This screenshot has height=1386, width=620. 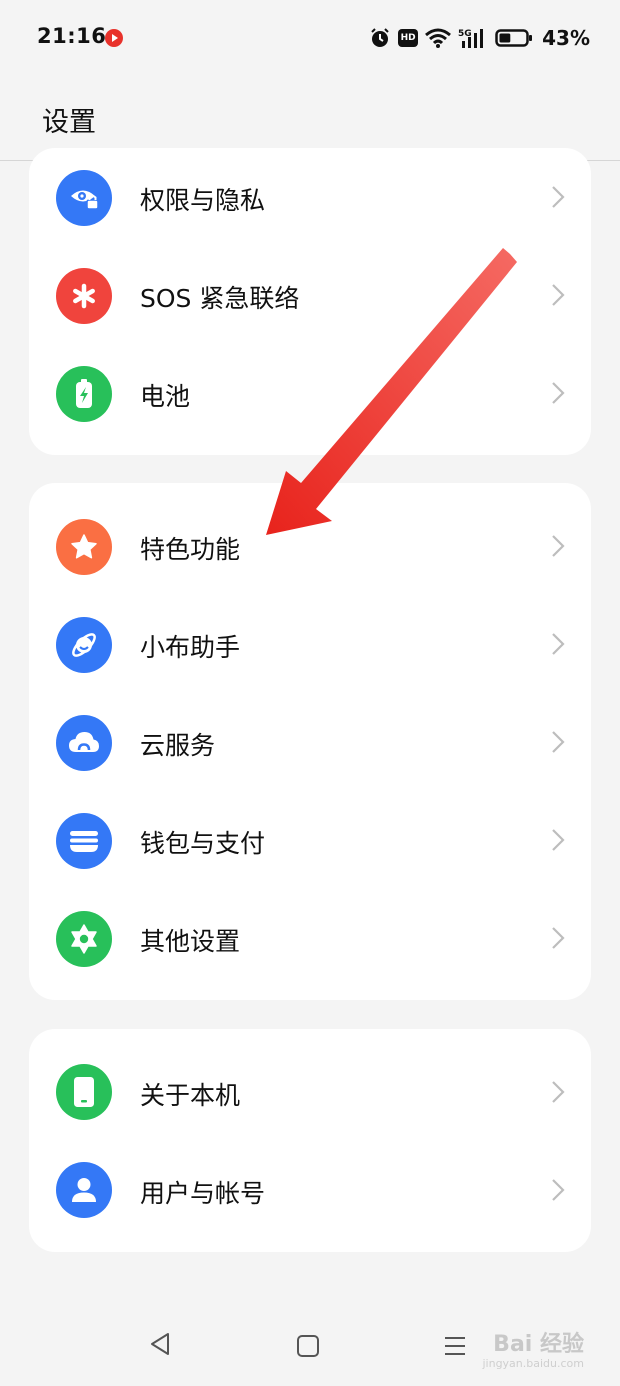 What do you see at coordinates (310, 295) in the screenshot?
I see `settings-item-sos: SOS 紧急联络` at bounding box center [310, 295].